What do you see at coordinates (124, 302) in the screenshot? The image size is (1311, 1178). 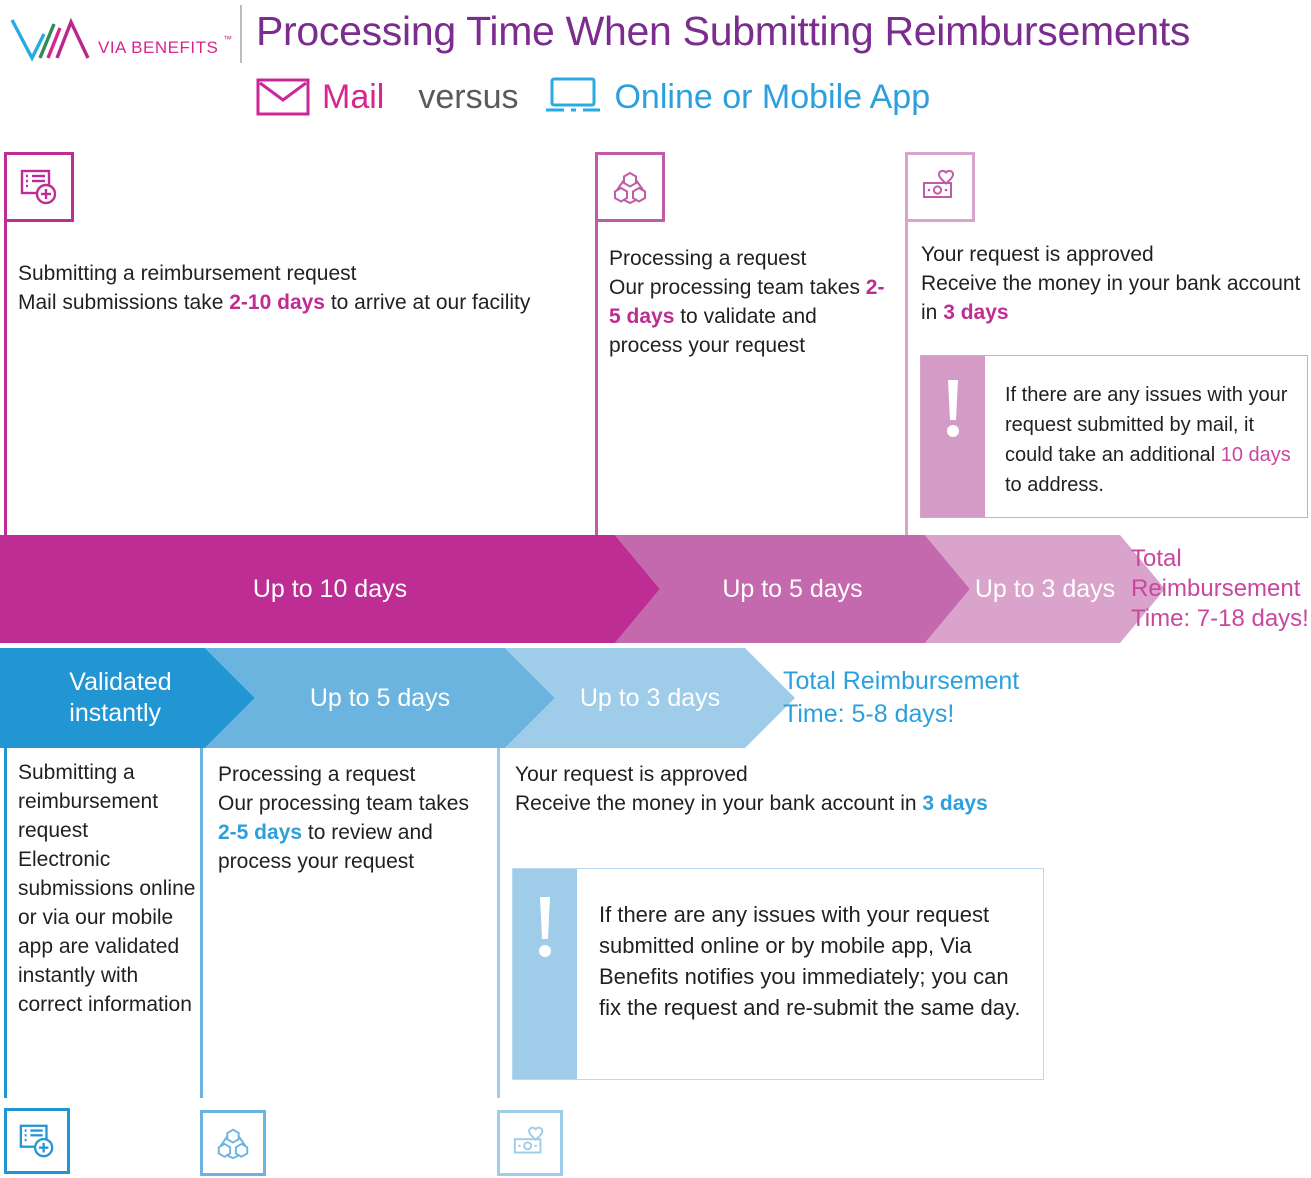 I see `mail-step-1-body-before: Mail submissions take` at bounding box center [124, 302].